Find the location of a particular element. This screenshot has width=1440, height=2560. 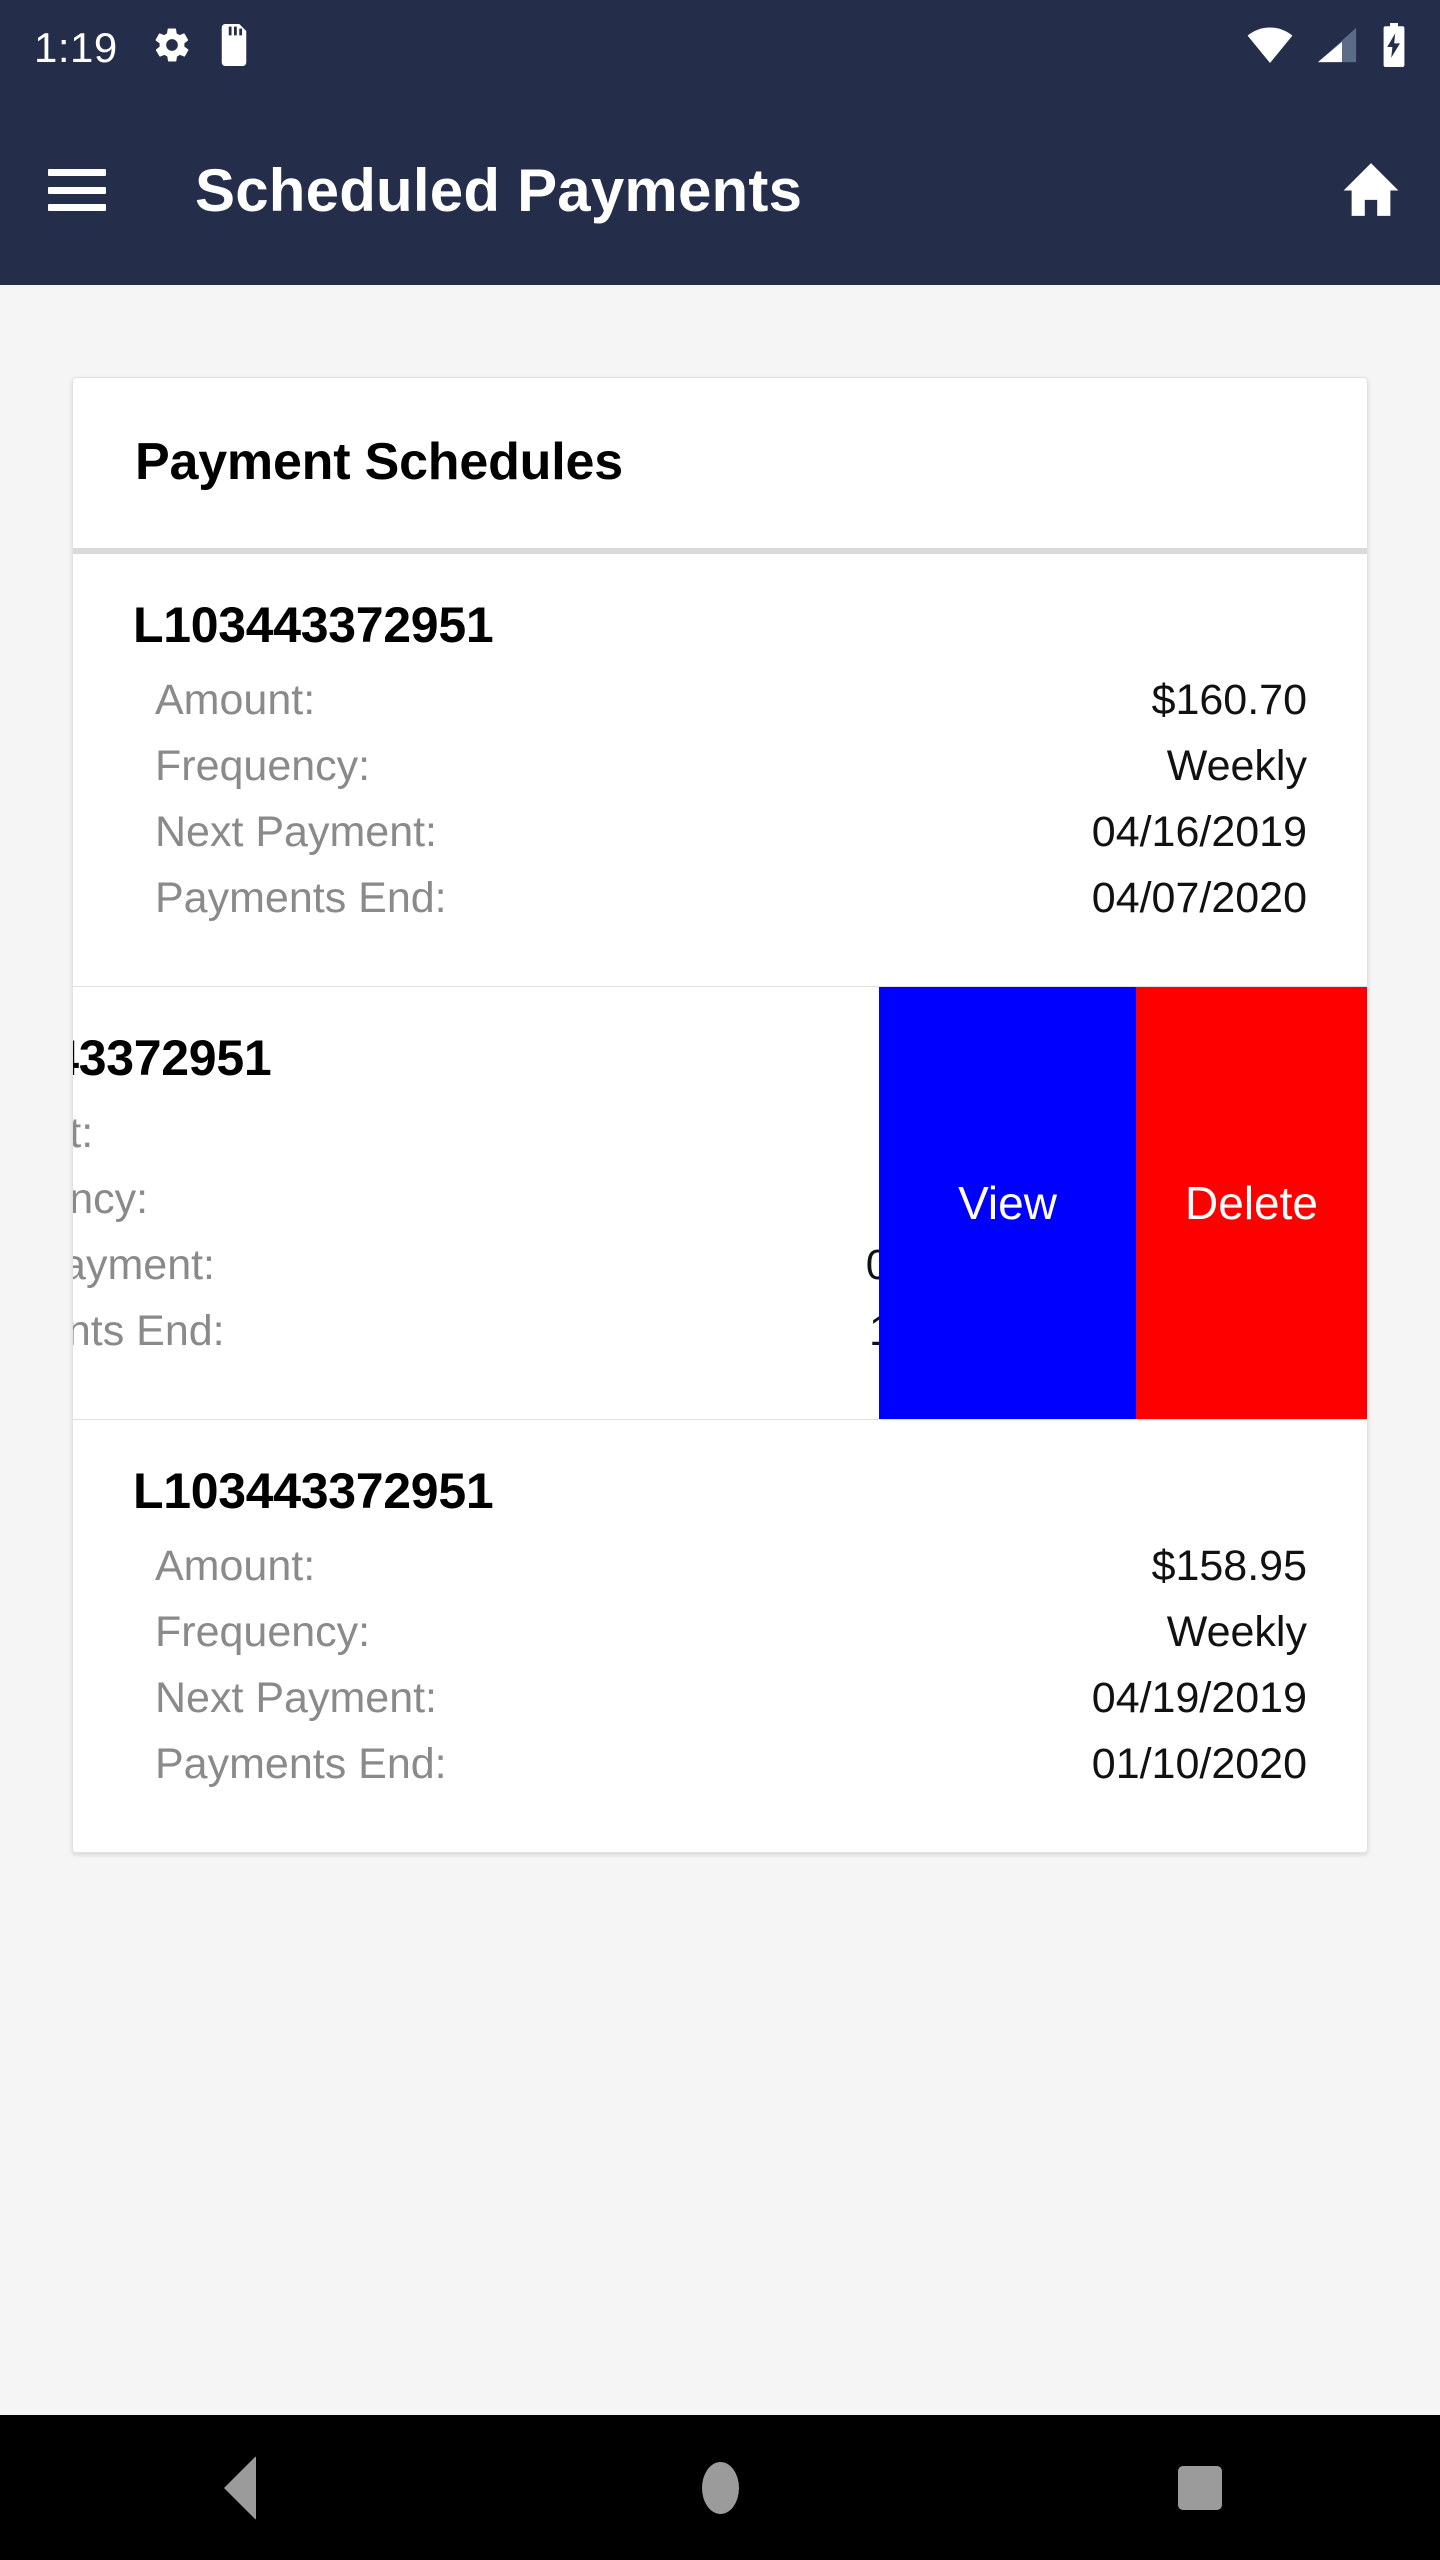

home-circle-icon is located at coordinates (720, 2487).